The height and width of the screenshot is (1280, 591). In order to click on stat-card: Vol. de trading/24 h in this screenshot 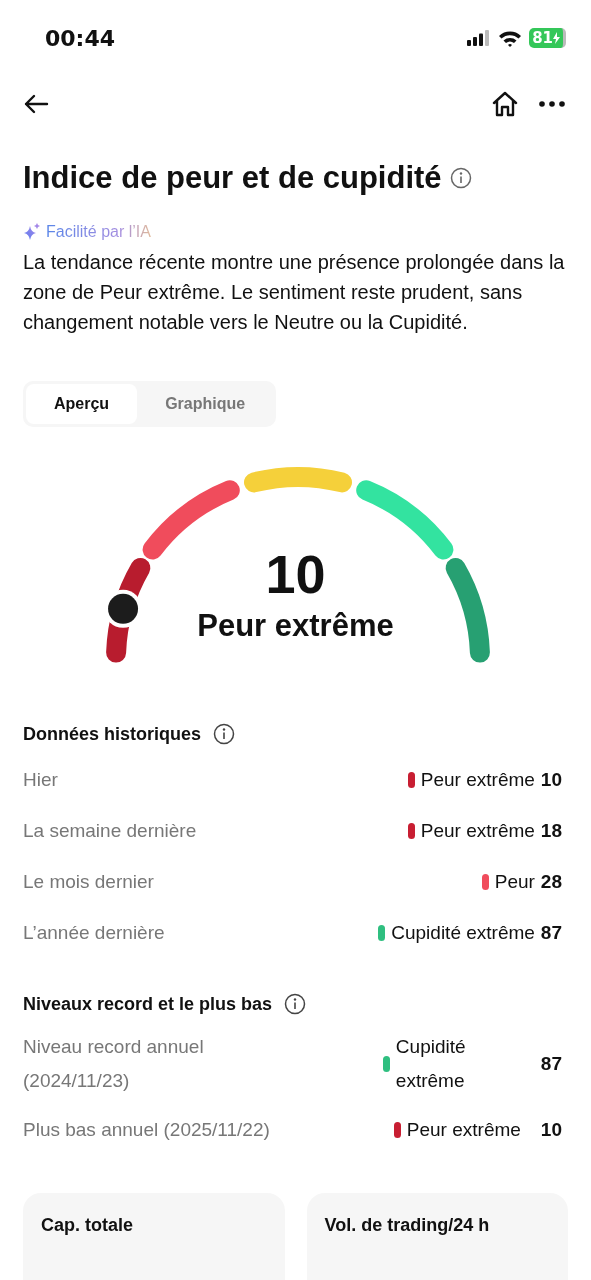, I will do `click(437, 1236)`.